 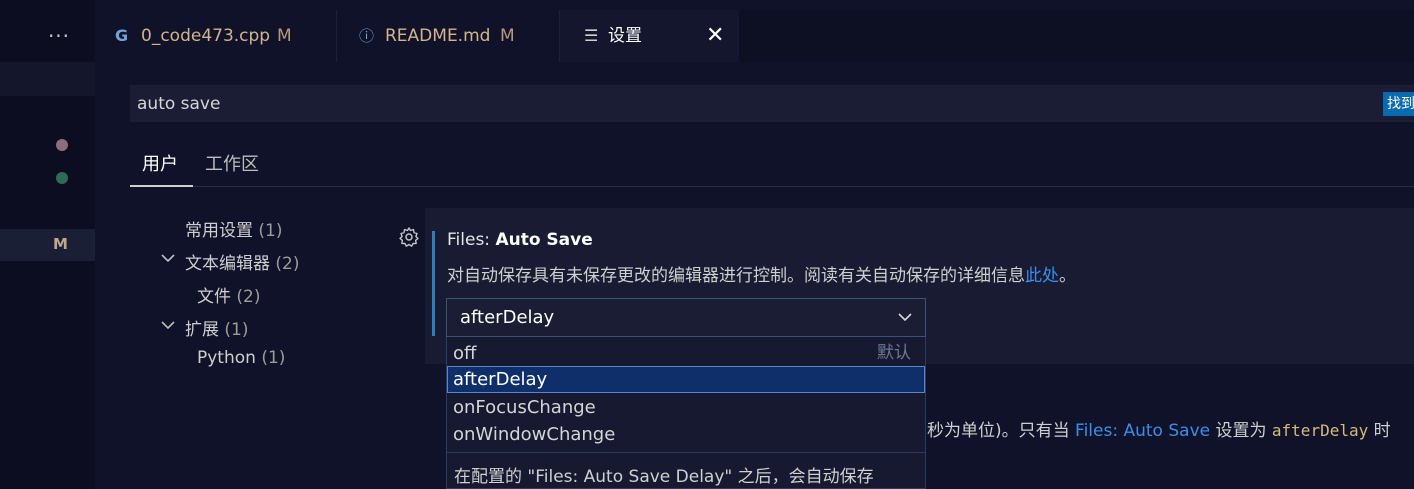 I want to click on setting-category: Files:, so click(x=471, y=240).